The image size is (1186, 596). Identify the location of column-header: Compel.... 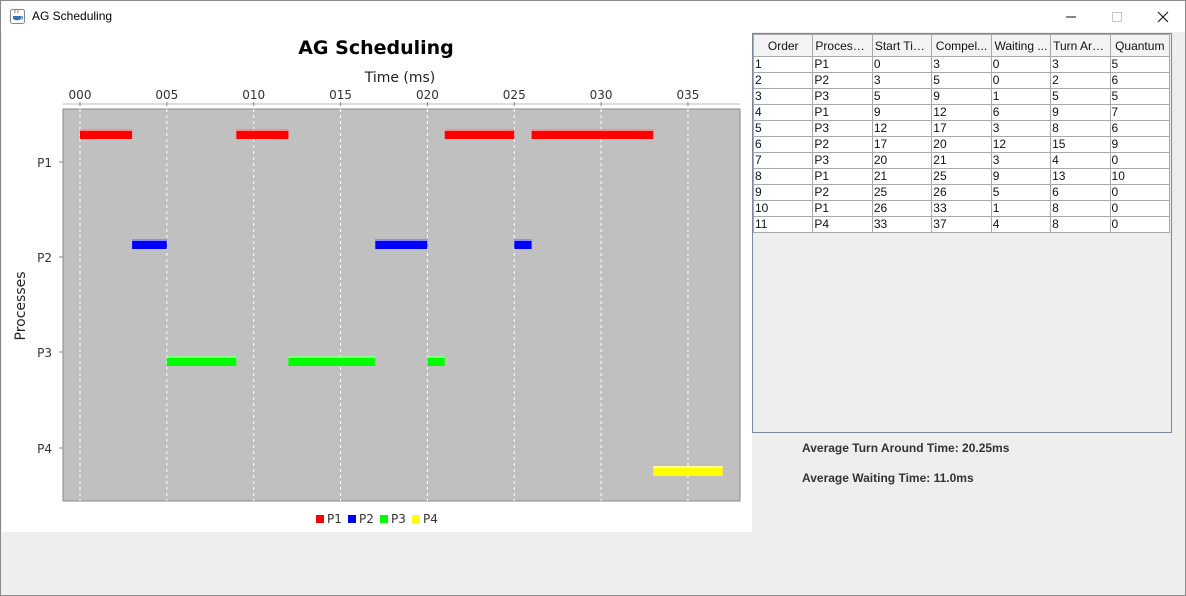
(961, 45).